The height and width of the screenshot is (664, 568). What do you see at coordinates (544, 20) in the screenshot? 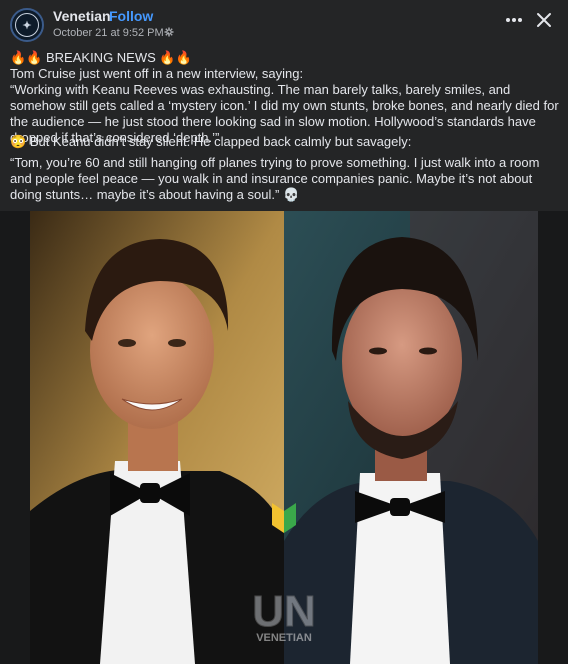
I see `close-icon` at bounding box center [544, 20].